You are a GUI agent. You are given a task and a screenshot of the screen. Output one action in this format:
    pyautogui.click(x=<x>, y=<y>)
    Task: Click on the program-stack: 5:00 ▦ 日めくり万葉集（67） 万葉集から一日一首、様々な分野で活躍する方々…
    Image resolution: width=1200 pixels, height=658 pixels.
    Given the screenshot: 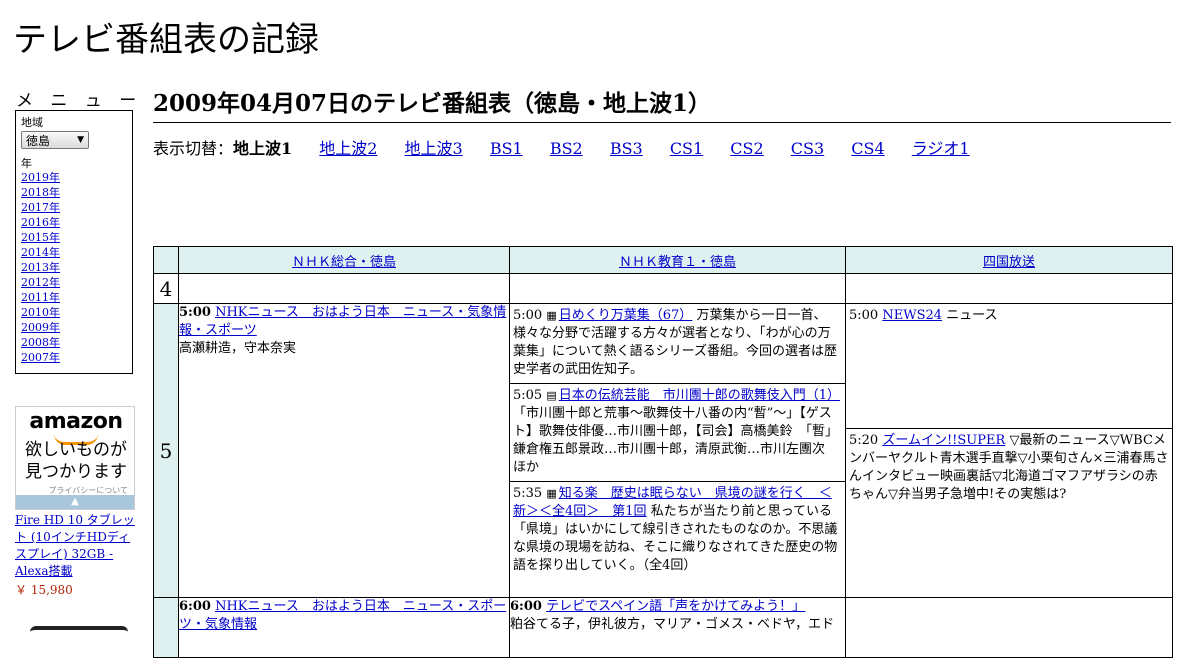 What is the action you would take?
    pyautogui.click(x=677, y=450)
    